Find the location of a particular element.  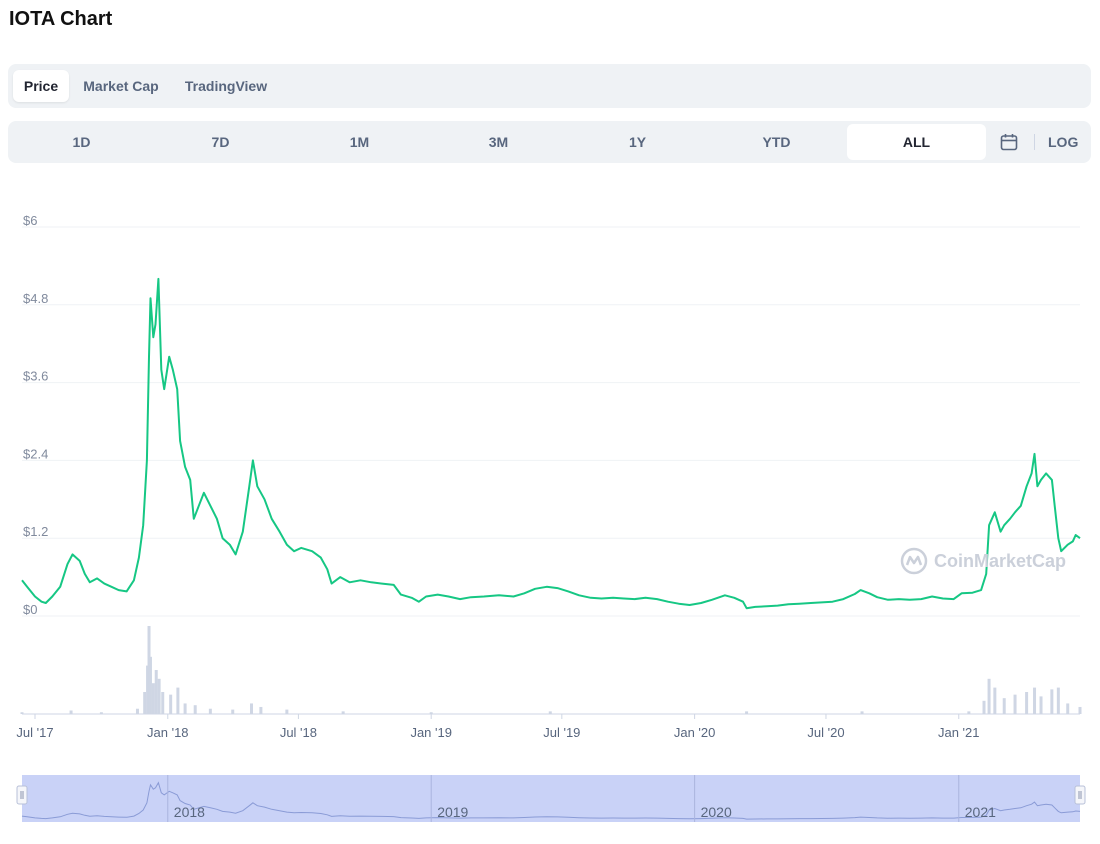

y-tick-label: $3.6 is located at coordinates (35, 376).